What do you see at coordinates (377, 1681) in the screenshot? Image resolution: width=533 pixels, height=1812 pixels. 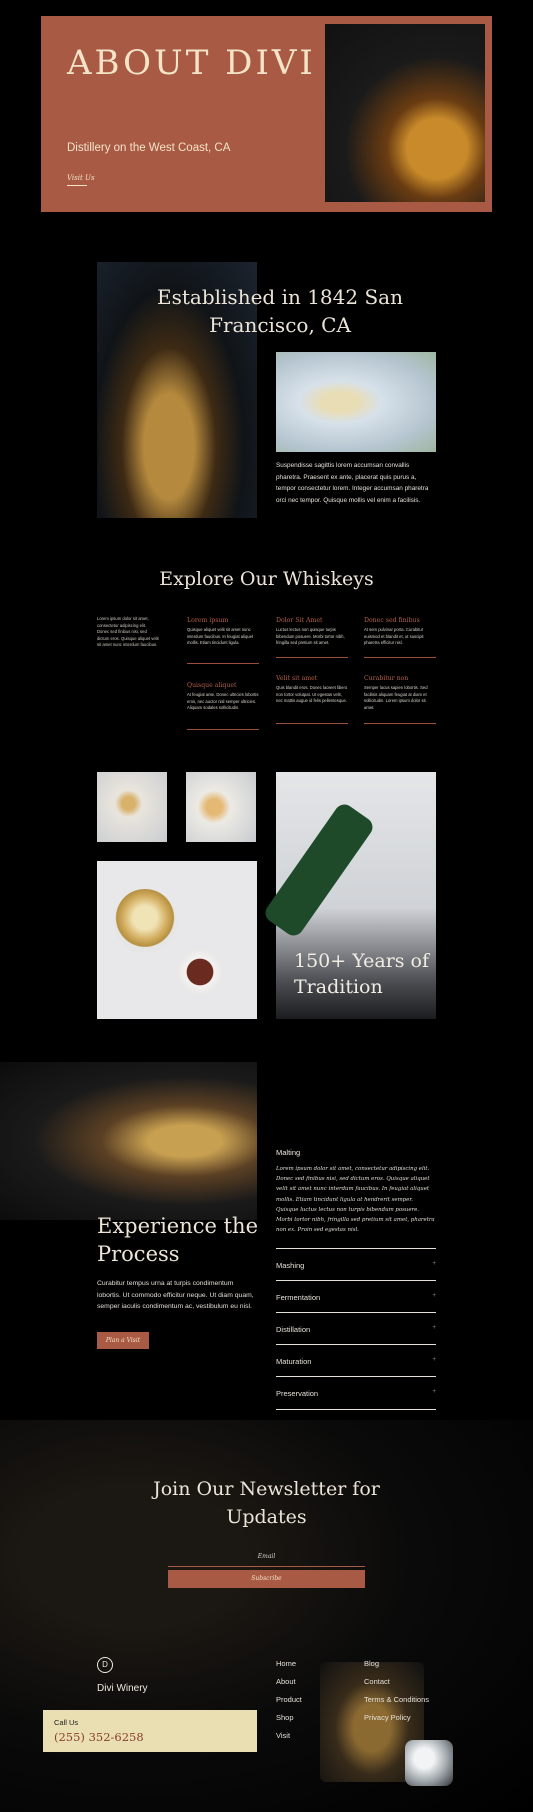 I see `footer-link-contact: Contact` at bounding box center [377, 1681].